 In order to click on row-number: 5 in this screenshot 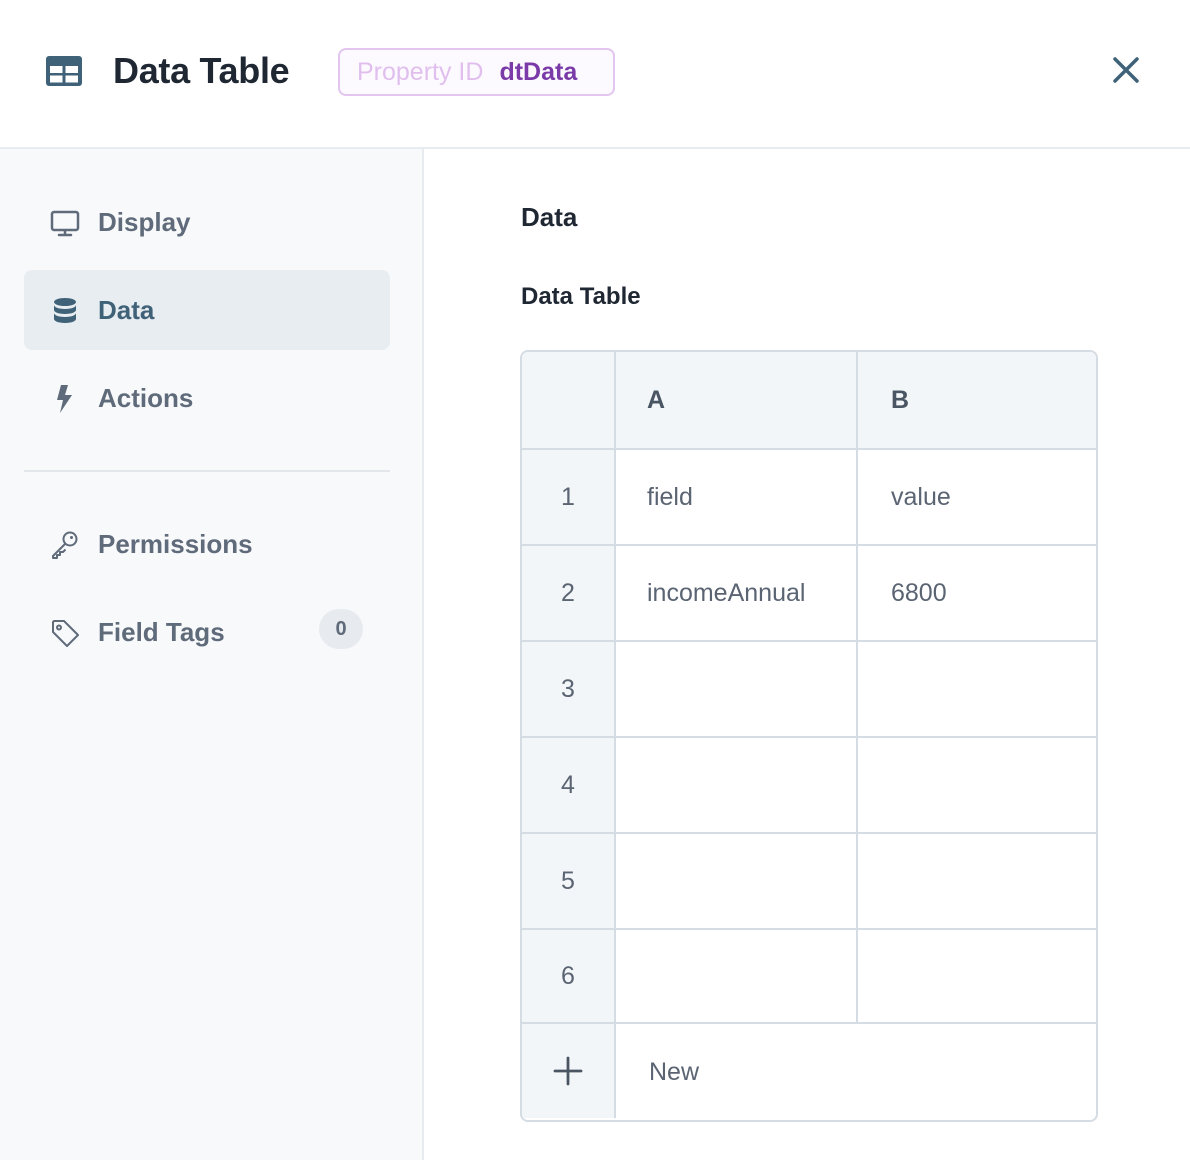, I will do `click(569, 881)`.